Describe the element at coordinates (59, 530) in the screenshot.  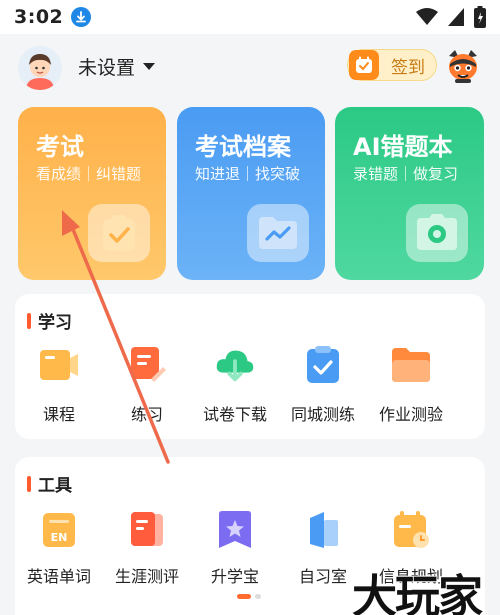
I see `english-words-icon: EN` at that location.